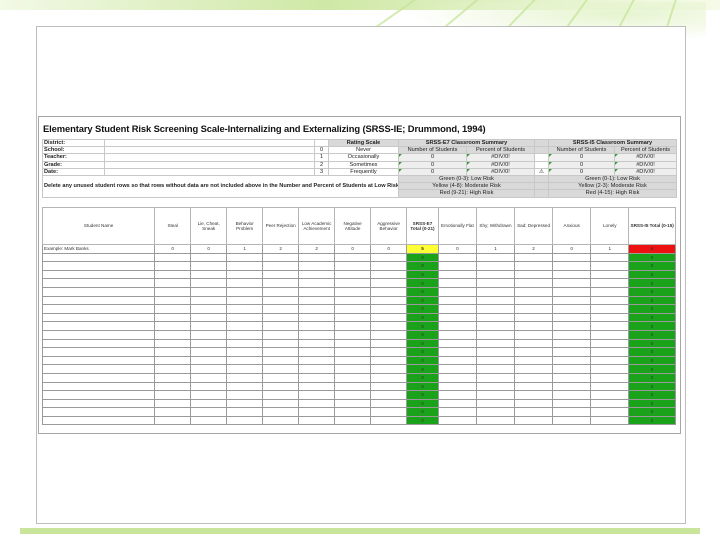 Image resolution: width=720 pixels, height=540 pixels. Describe the element at coordinates (542, 172) in the screenshot. I see `warning-icon: ⚠` at that location.